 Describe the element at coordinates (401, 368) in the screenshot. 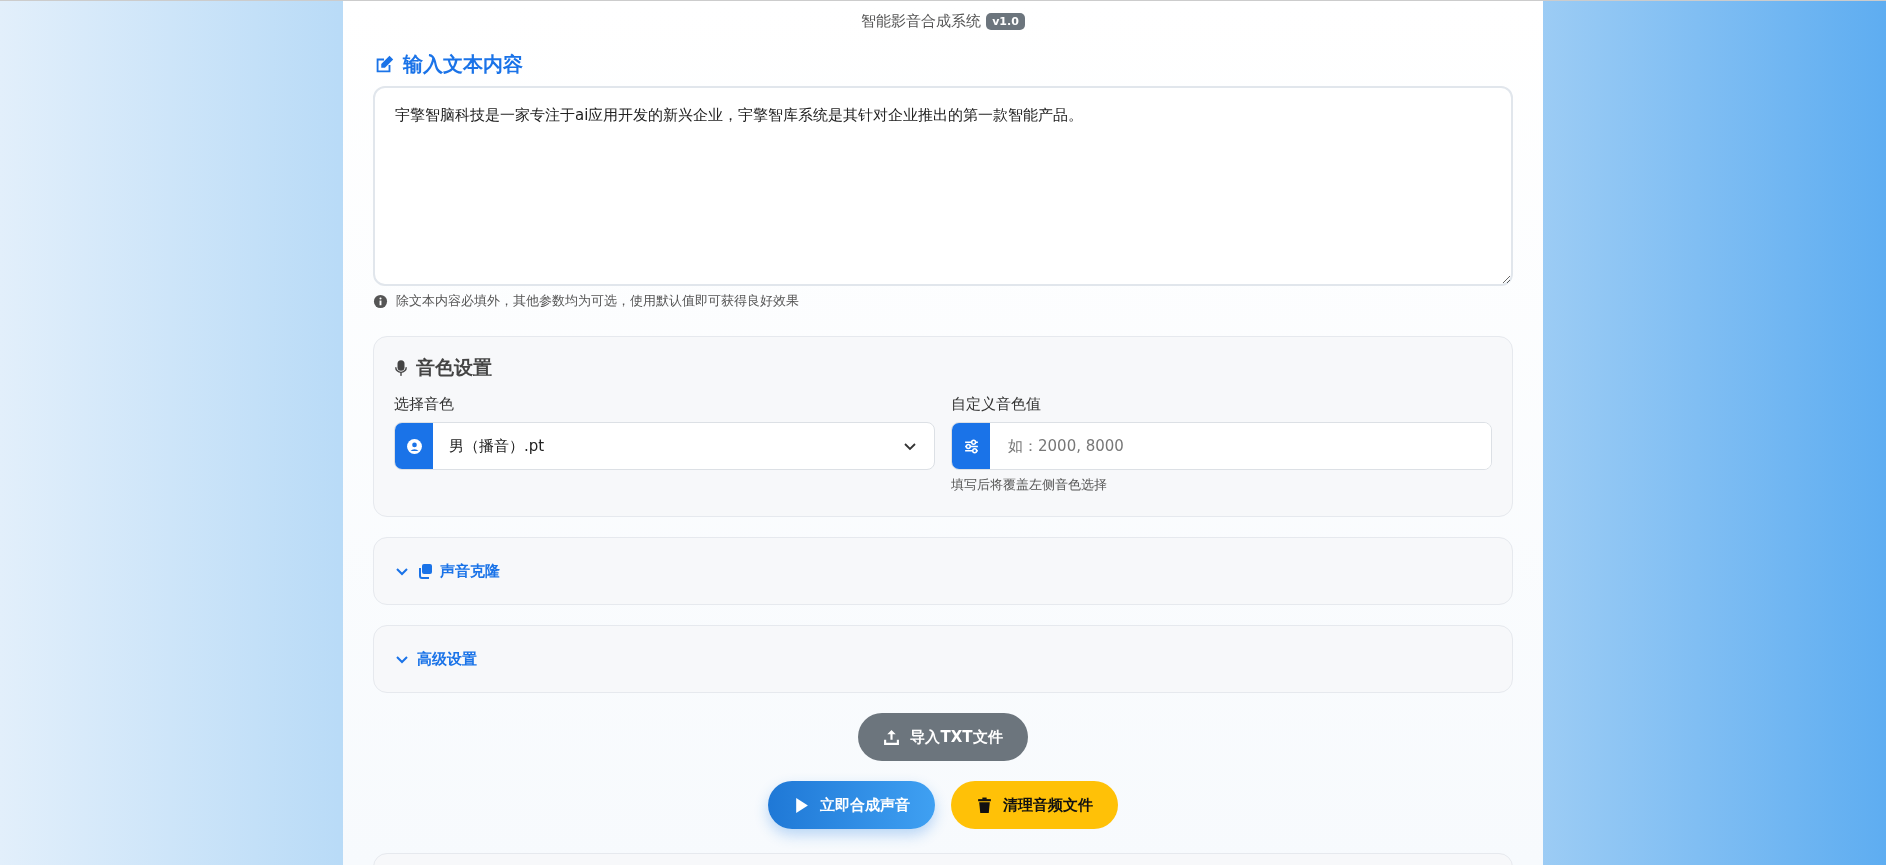

I see `microphone-icon` at that location.